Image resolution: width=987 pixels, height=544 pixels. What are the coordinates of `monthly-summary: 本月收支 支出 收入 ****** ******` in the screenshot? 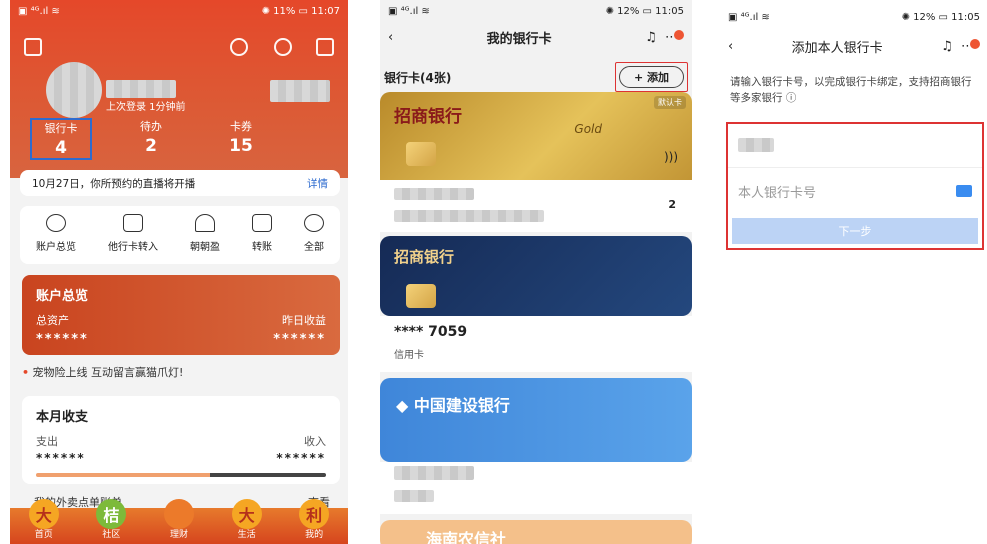 It's located at (181, 440).